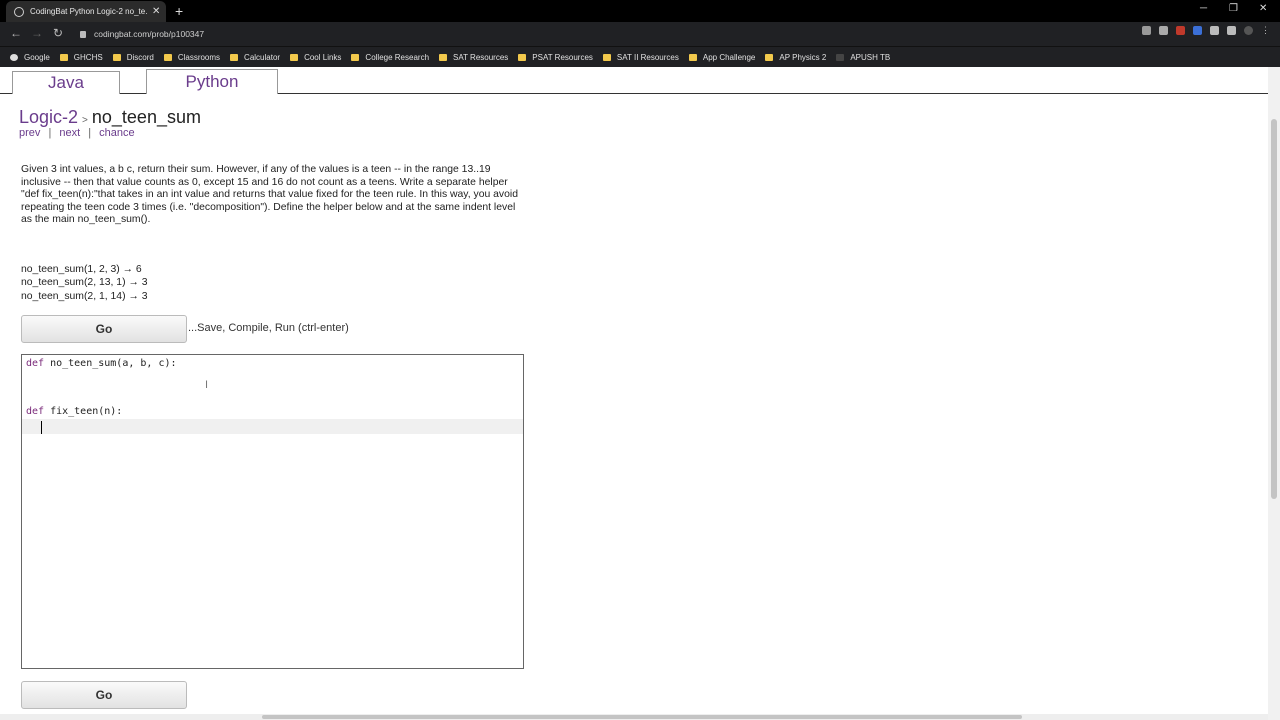 Image resolution: width=1280 pixels, height=720 pixels. What do you see at coordinates (66, 82) in the screenshot?
I see `tab-java: Java` at bounding box center [66, 82].